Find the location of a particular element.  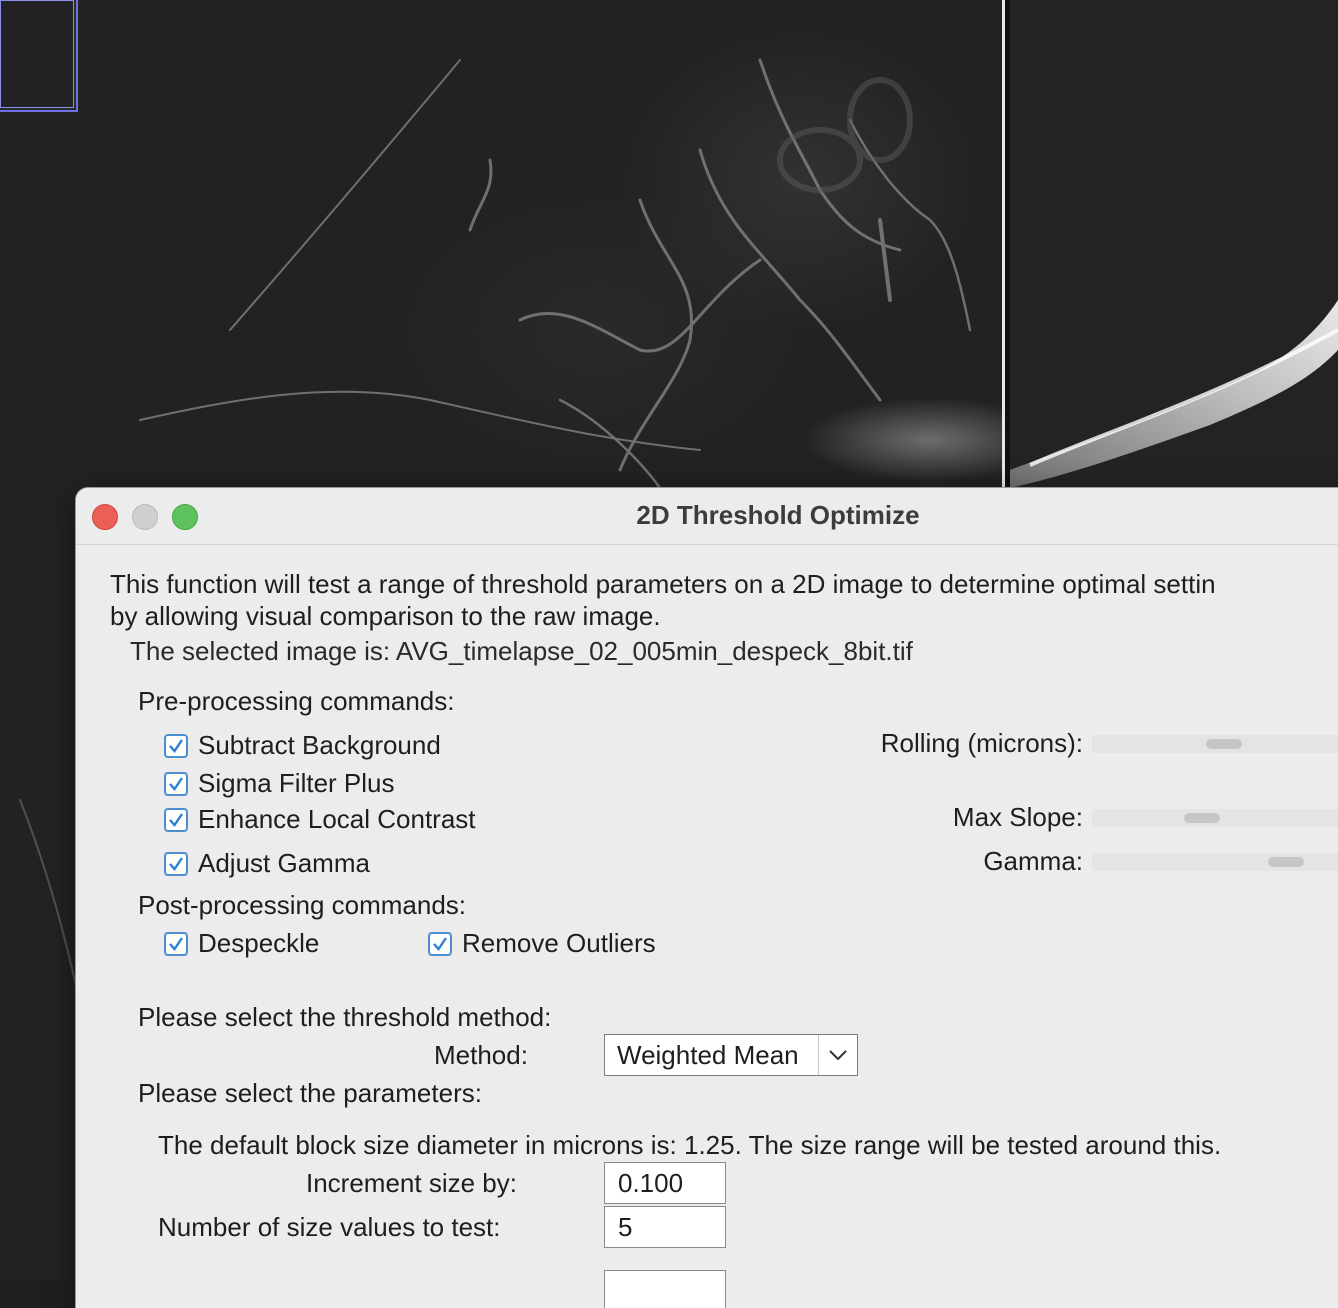

num-values-label: Number of size values to test: is located at coordinates (329, 1227).